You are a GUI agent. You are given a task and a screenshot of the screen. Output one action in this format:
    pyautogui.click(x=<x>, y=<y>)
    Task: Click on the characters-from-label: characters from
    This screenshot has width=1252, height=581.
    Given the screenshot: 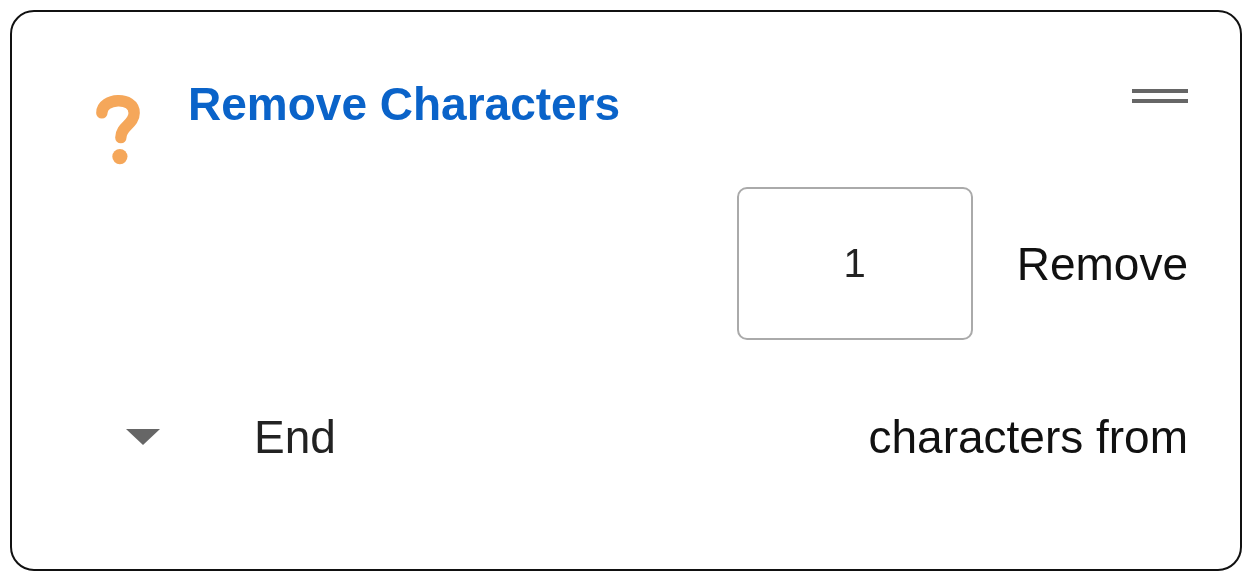 What is the action you would take?
    pyautogui.click(x=1028, y=437)
    